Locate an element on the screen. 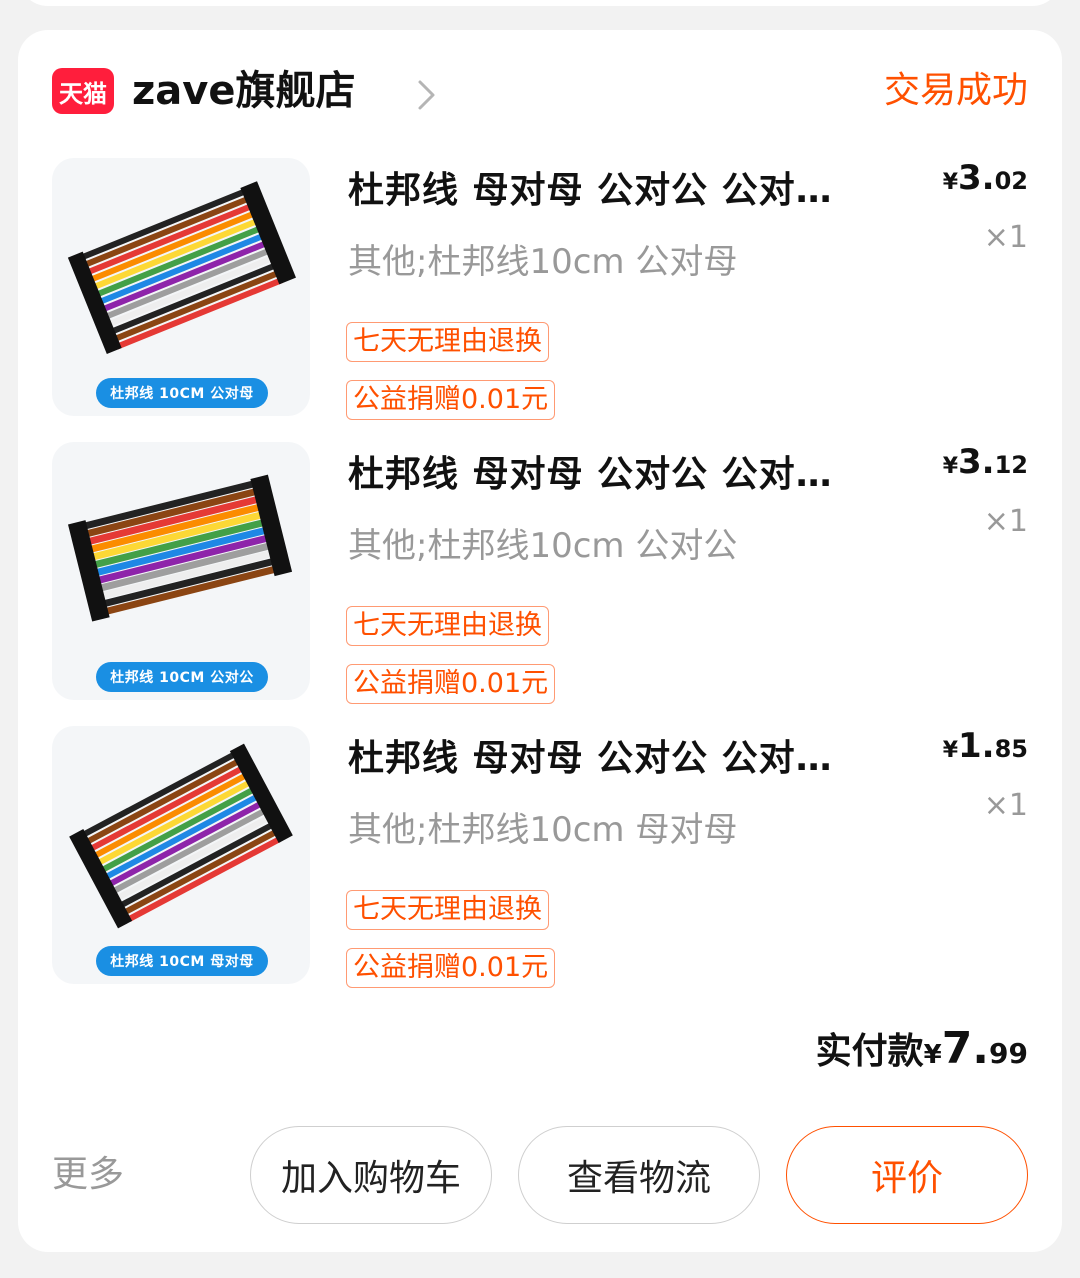  previous-card-edge is located at coordinates (540, 3).